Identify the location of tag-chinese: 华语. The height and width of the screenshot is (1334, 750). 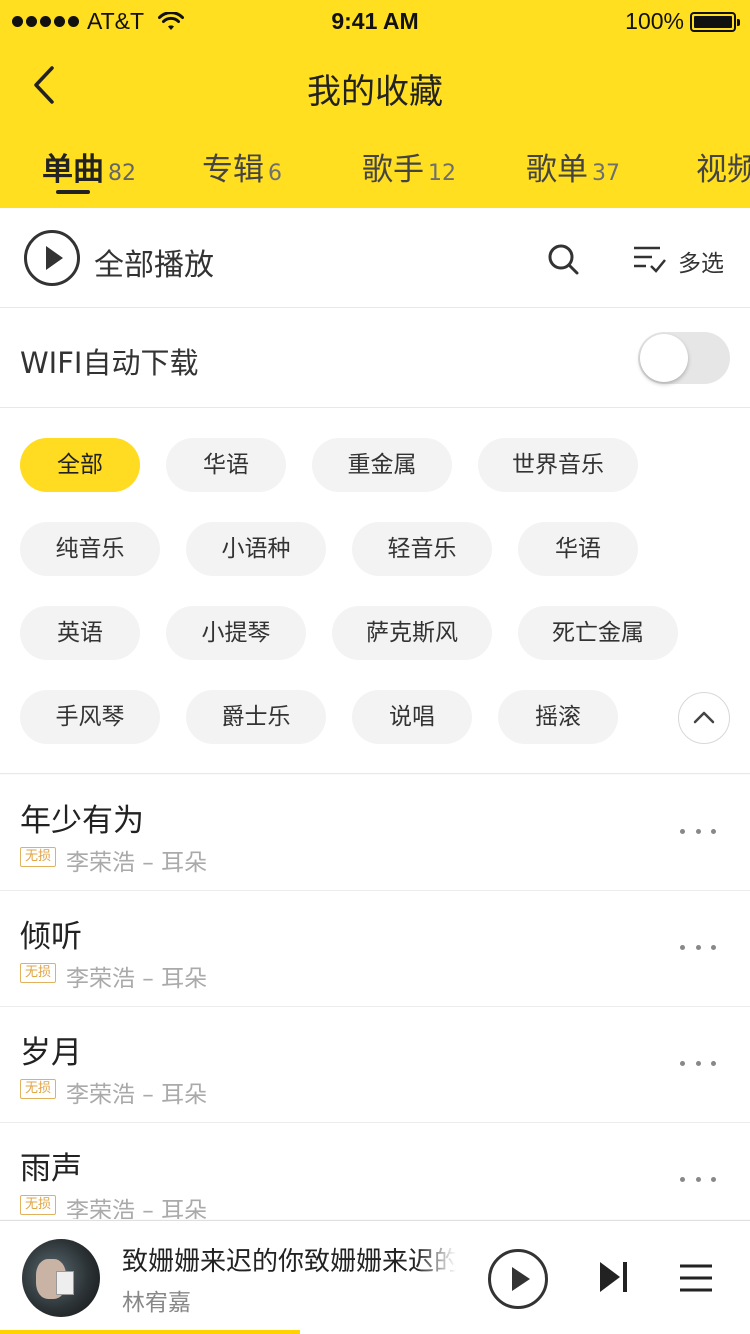
(226, 465).